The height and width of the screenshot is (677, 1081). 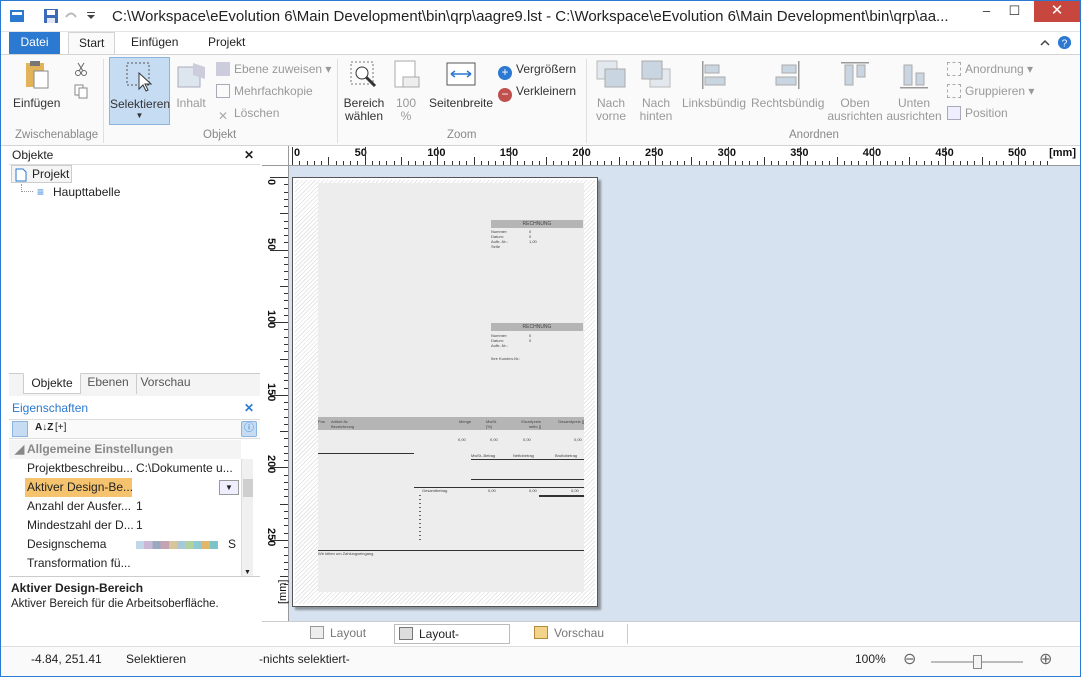 I want to click on prop-row: Mindestzahl der D... 1, so click(x=125, y=525).